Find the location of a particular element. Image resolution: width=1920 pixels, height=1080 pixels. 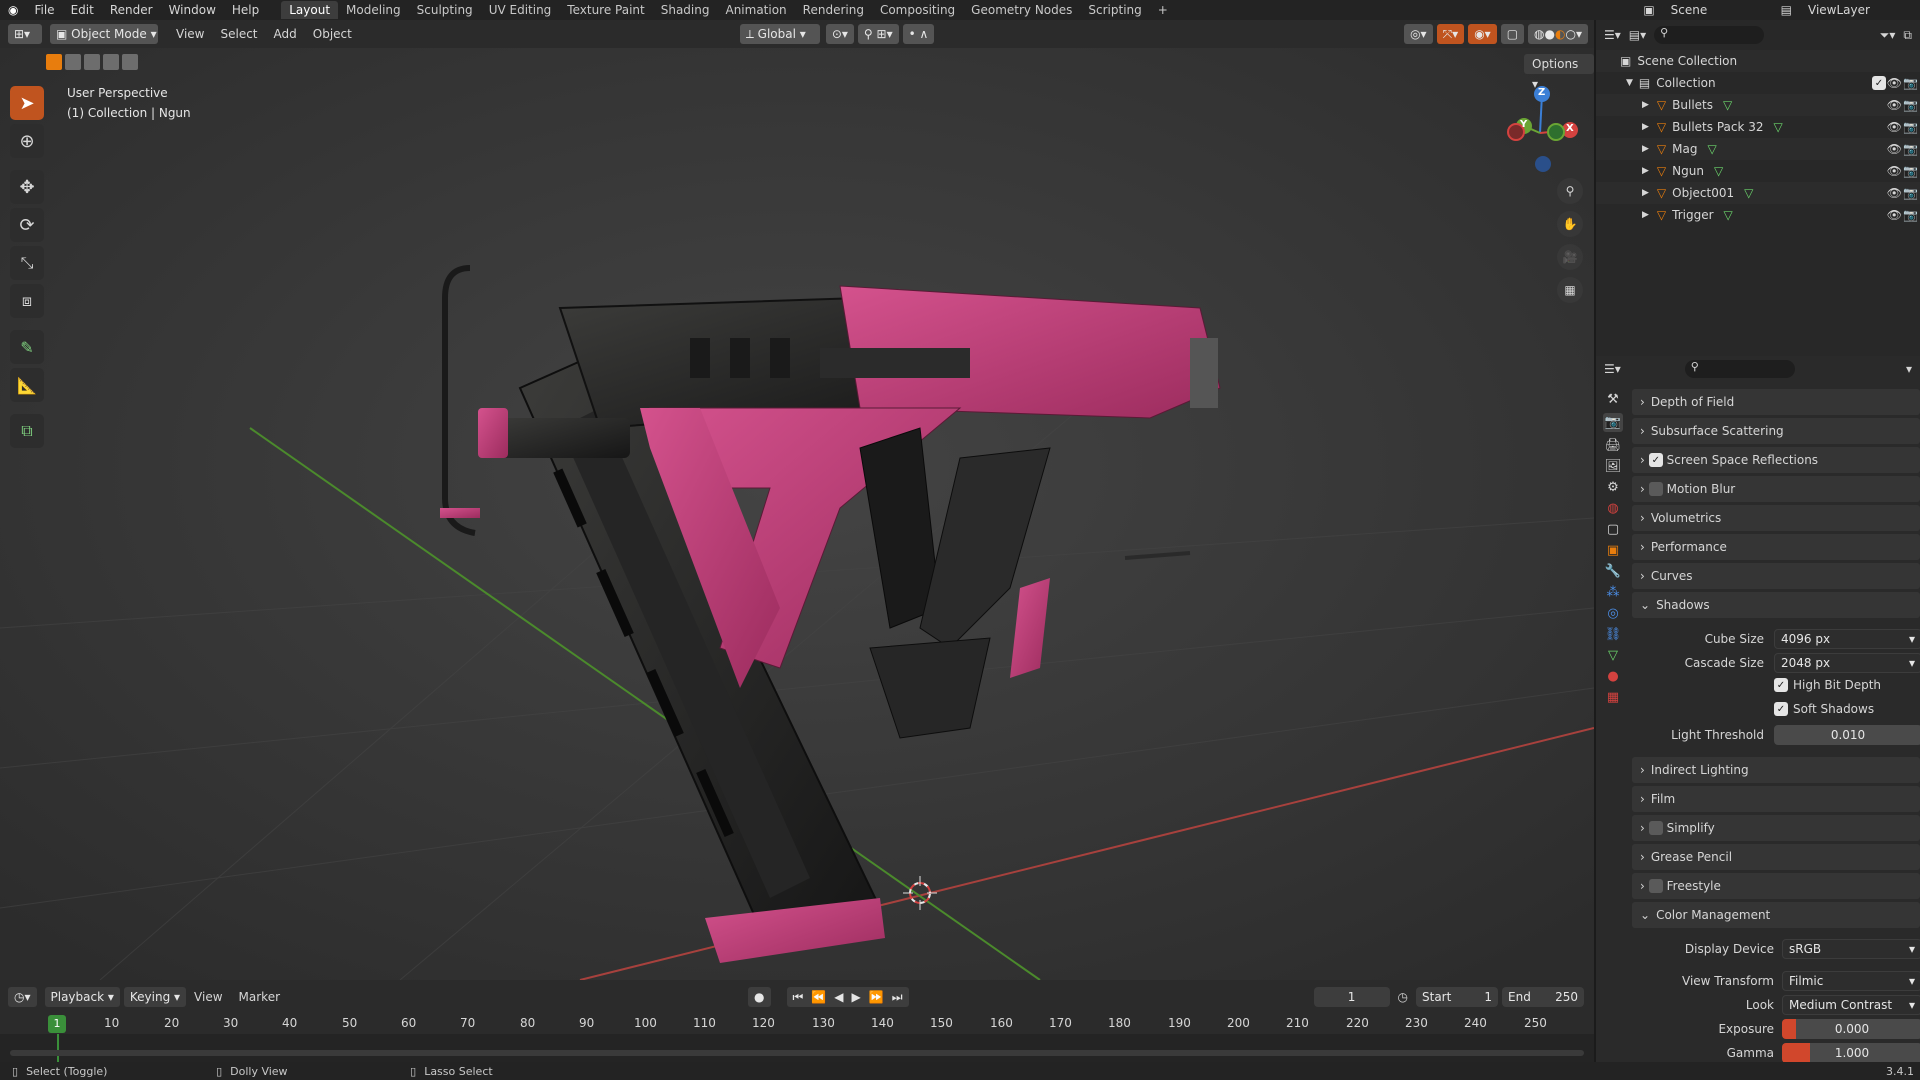

options-button: Options ▾ is located at coordinates (1559, 72).